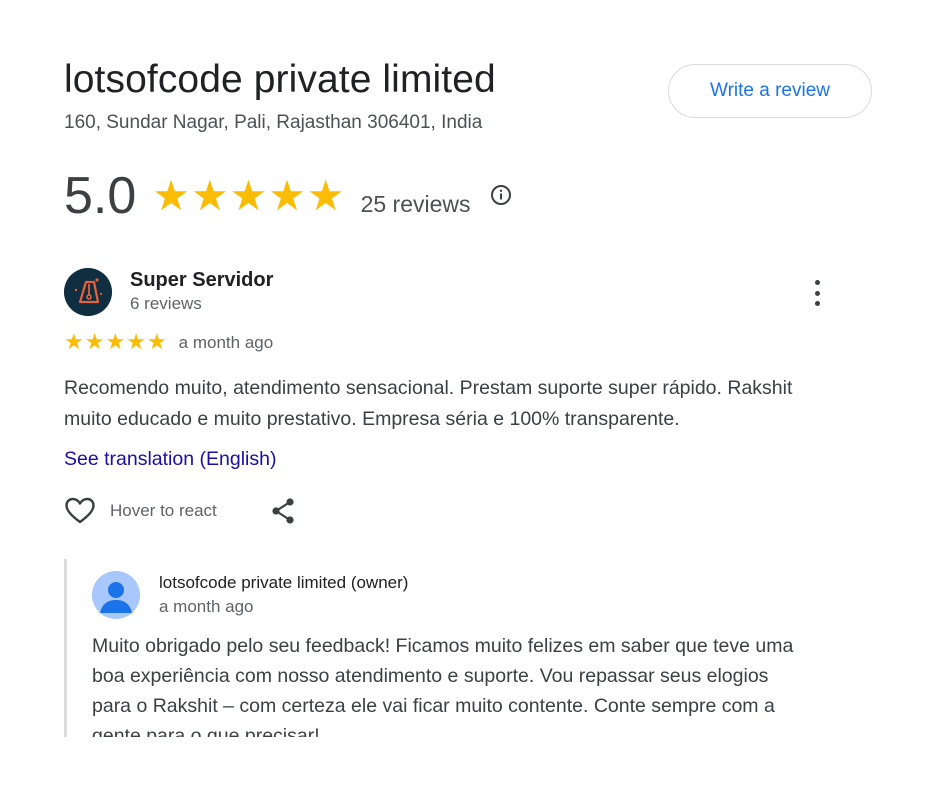  Describe the element at coordinates (284, 582) in the screenshot. I see `owner-name: lotsofcode private limited (owner)` at that location.